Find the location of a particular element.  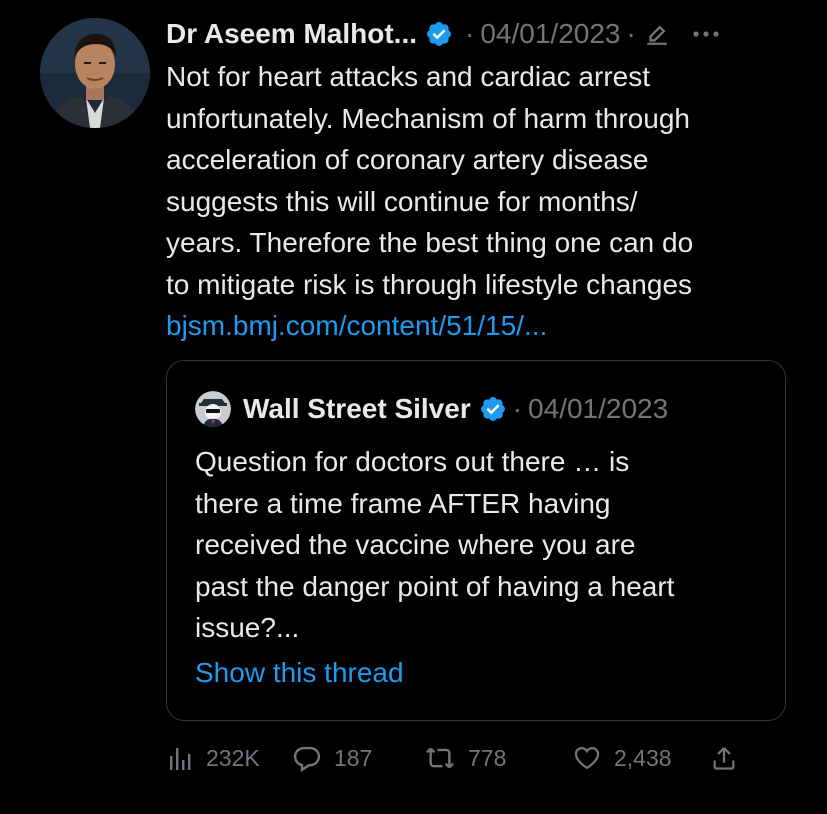

quoted-tweet-date: 04/01/2023 is located at coordinates (598, 409).